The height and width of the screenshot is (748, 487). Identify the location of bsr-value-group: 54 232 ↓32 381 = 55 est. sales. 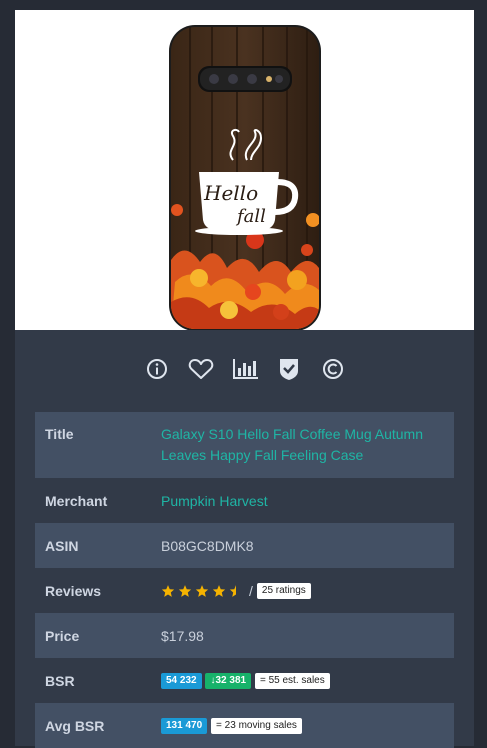
(307, 681).